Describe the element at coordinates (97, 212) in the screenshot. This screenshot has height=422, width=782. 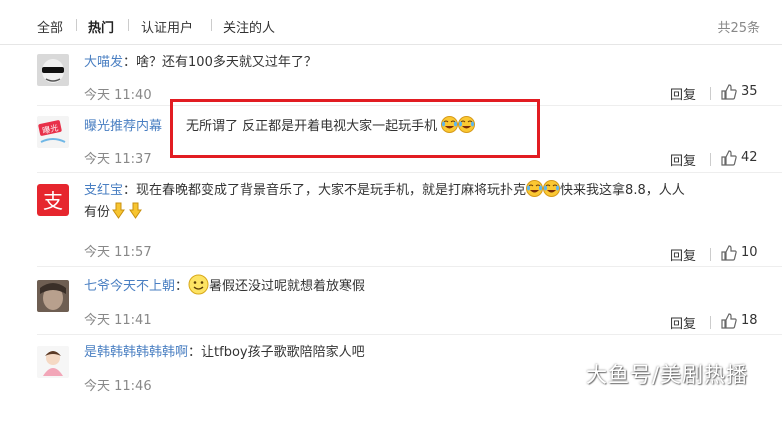
I see `comment-text: 有份` at that location.